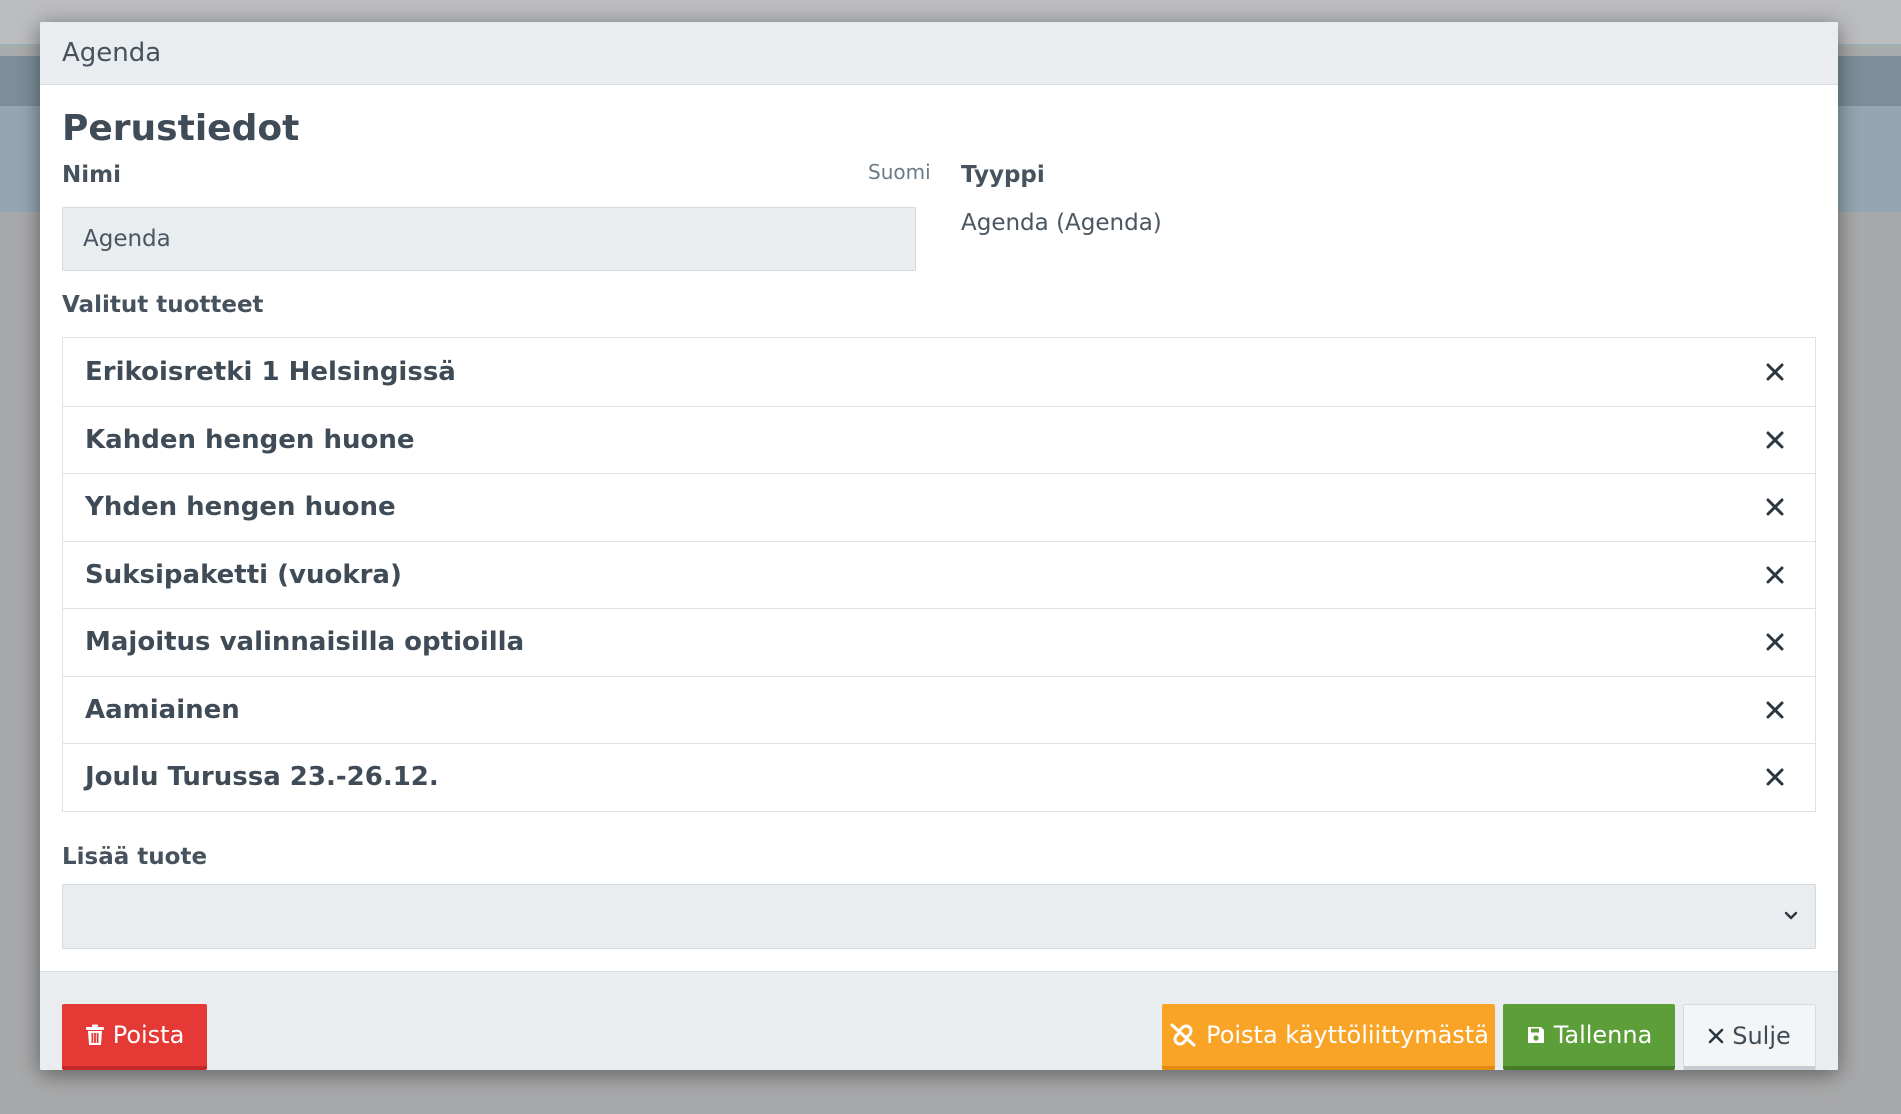 This screenshot has height=1114, width=1901. I want to click on product-item: Yhden hengen huone, so click(939, 507).